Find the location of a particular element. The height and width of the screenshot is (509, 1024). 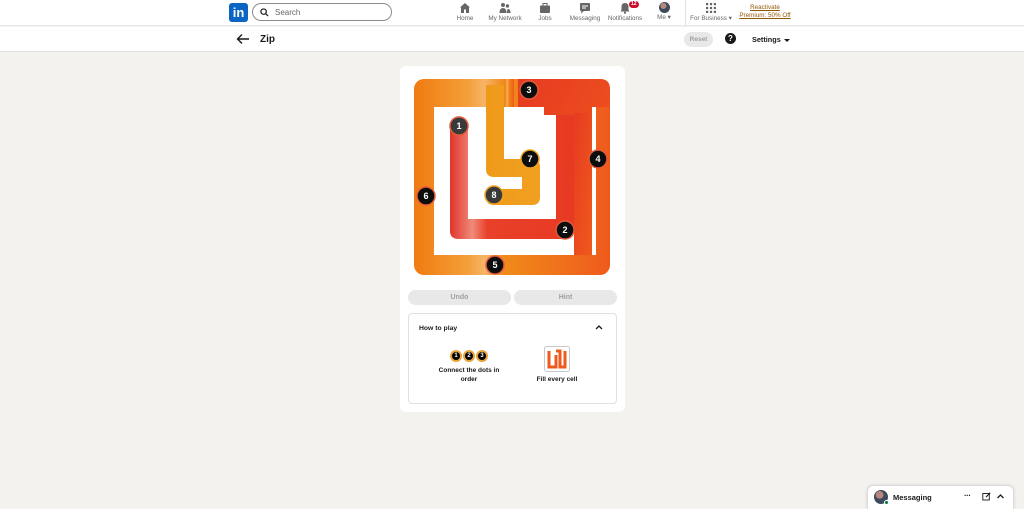

game-header: Zip Reset ? Settings is located at coordinates (512, 39).